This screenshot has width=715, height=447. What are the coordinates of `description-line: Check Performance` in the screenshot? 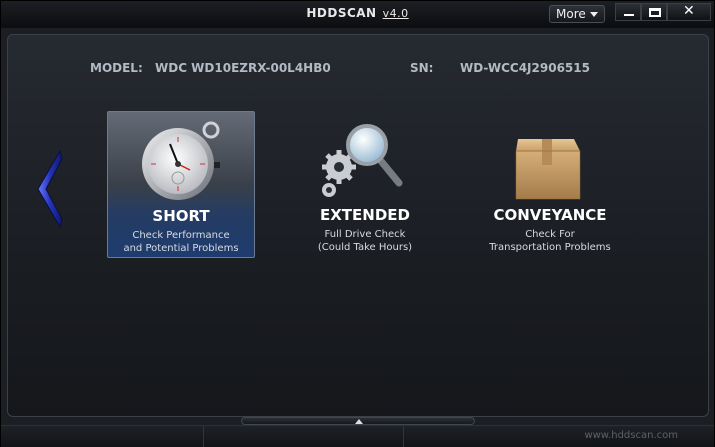 It's located at (181, 235).